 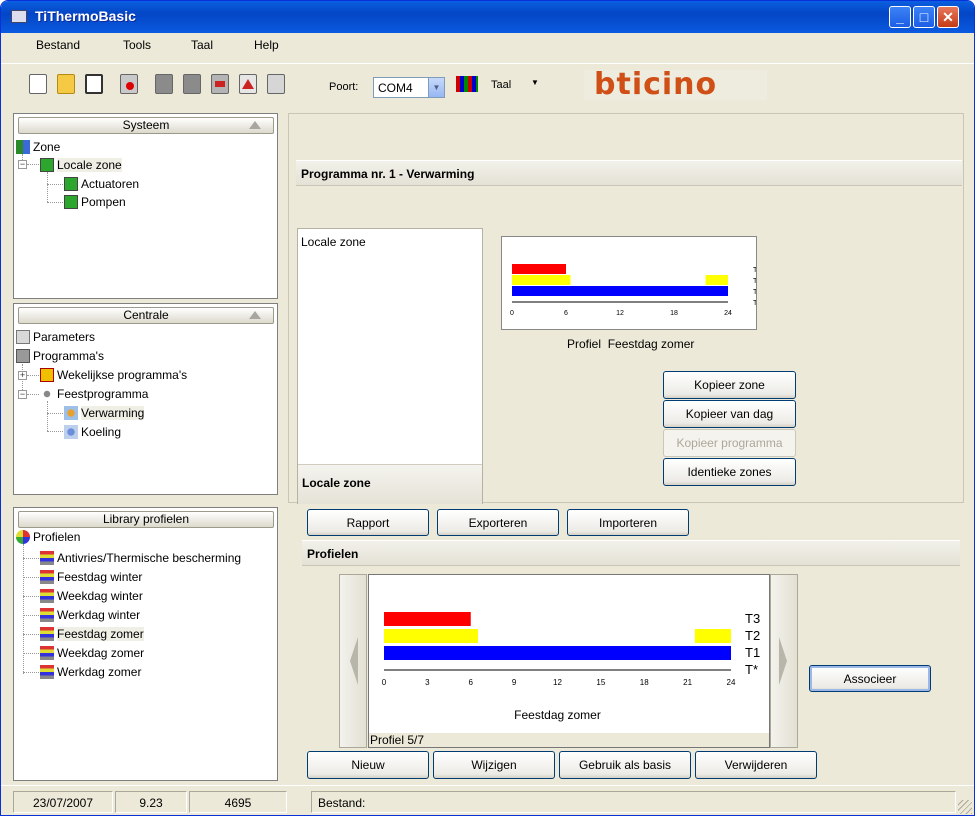 I want to click on menu-bar: Bestand Tools Taal Help, so click(x=487, y=45).